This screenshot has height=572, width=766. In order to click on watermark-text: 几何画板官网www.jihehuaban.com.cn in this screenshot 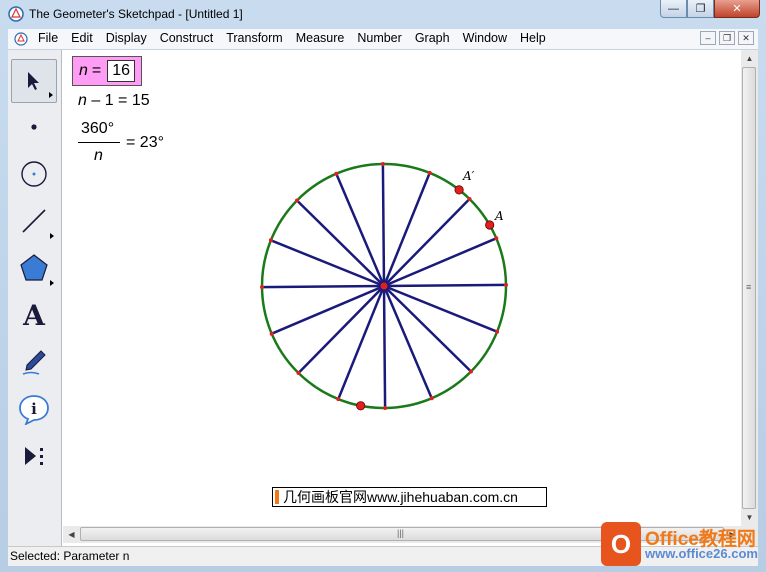, I will do `click(400, 497)`.